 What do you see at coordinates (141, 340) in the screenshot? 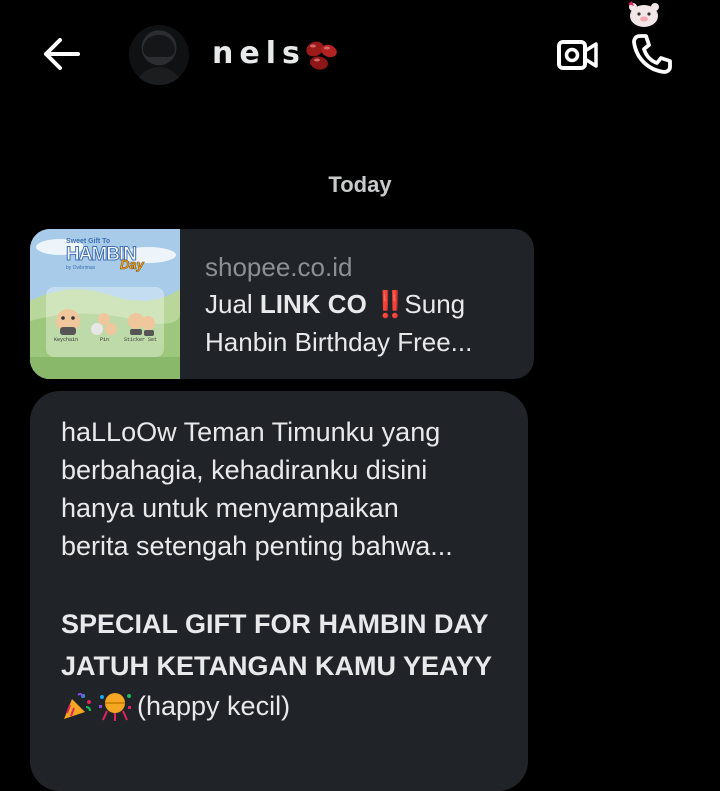
I see `thumbnail-label-sticker-set: Sticker Set` at bounding box center [141, 340].